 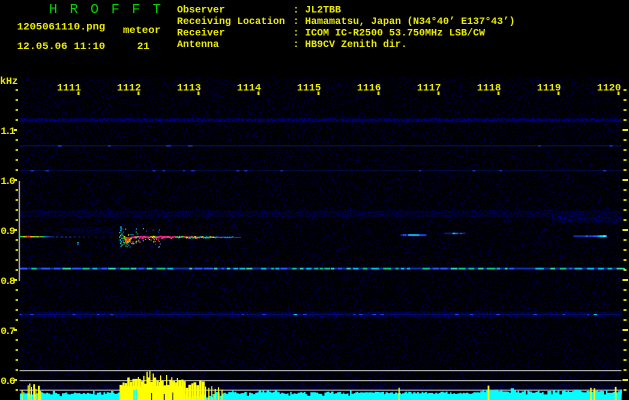 What do you see at coordinates (142, 31) in the screenshot?
I see `svg-text: meteor` at bounding box center [142, 31].